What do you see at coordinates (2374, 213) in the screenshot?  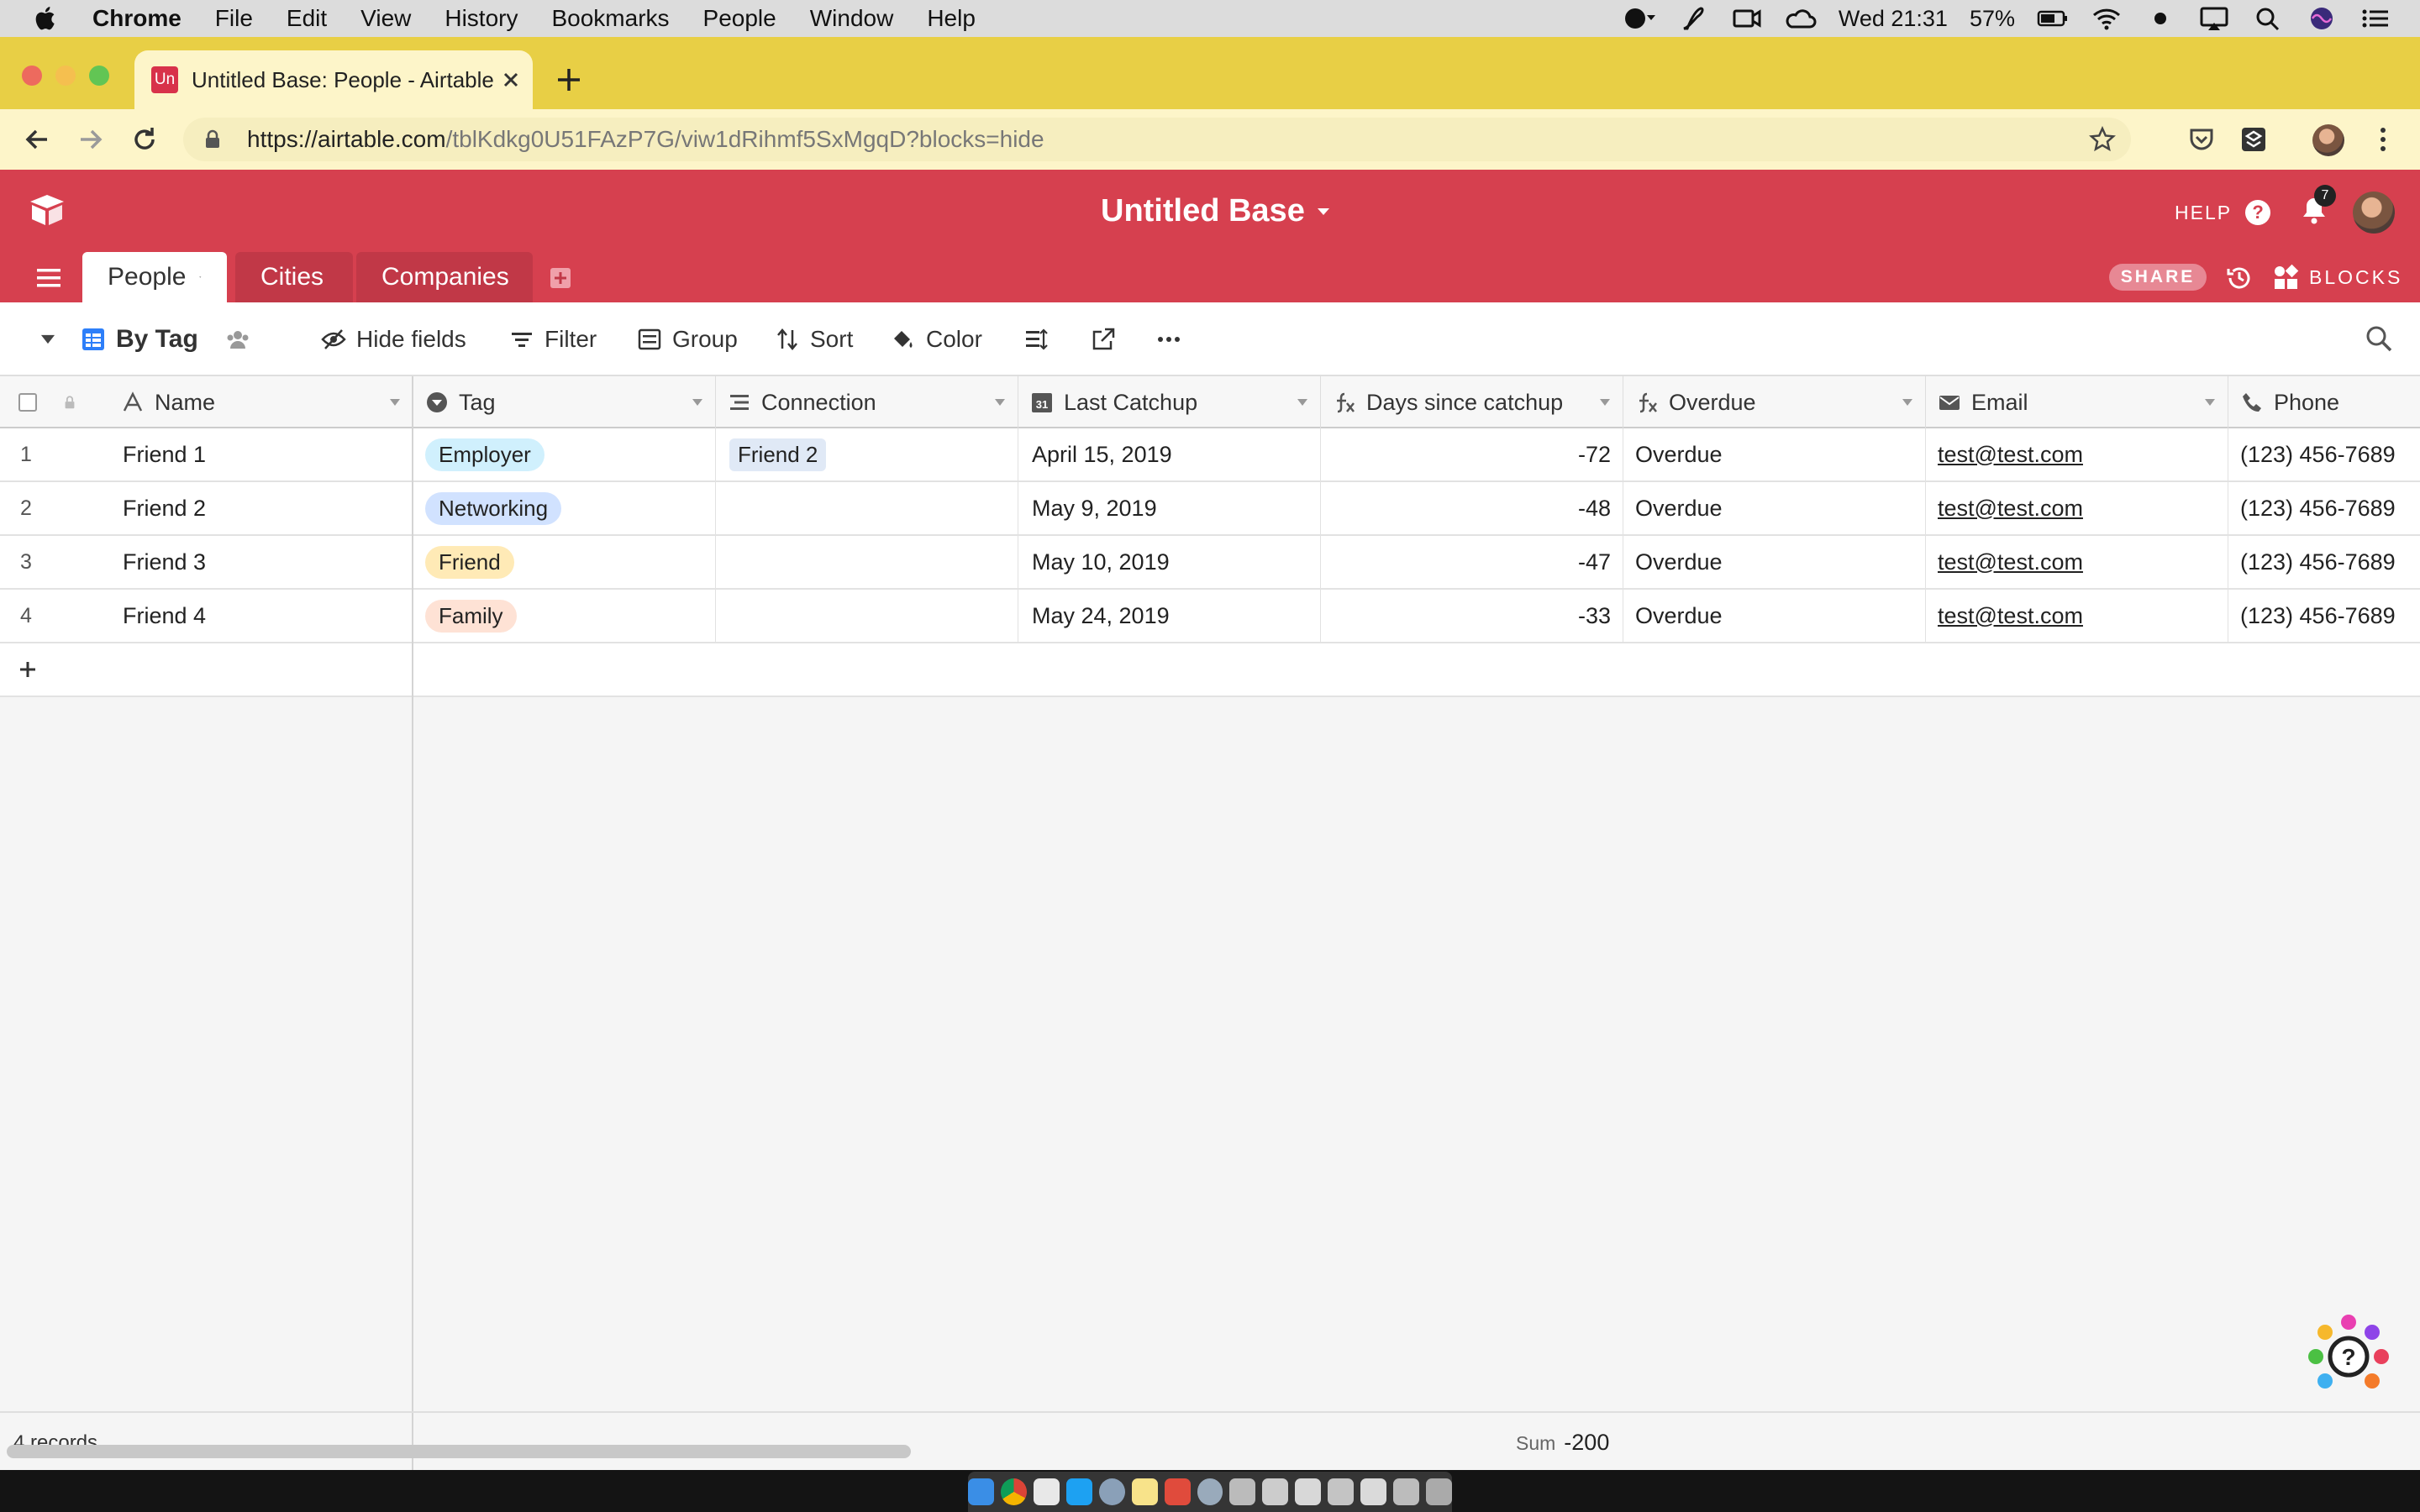 I see `user-avatar` at bounding box center [2374, 213].